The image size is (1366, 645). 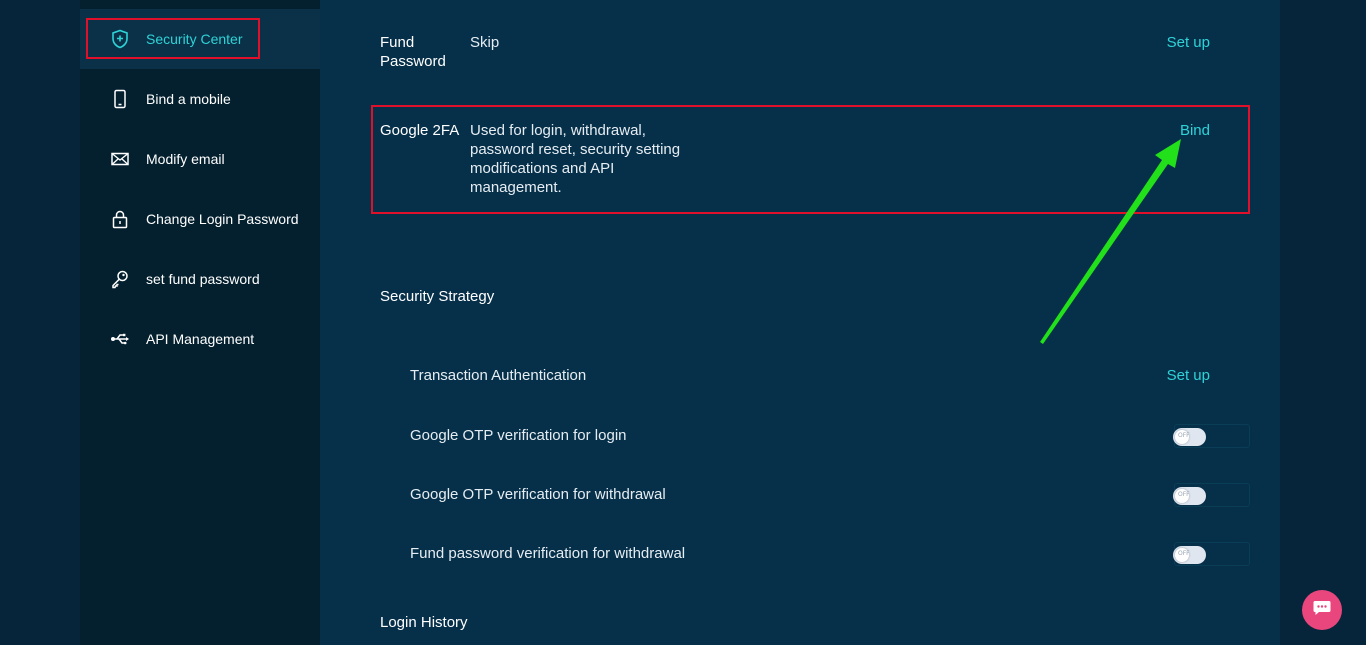 I want to click on sidebar-item-label: Bind a mobile, so click(x=188, y=99).